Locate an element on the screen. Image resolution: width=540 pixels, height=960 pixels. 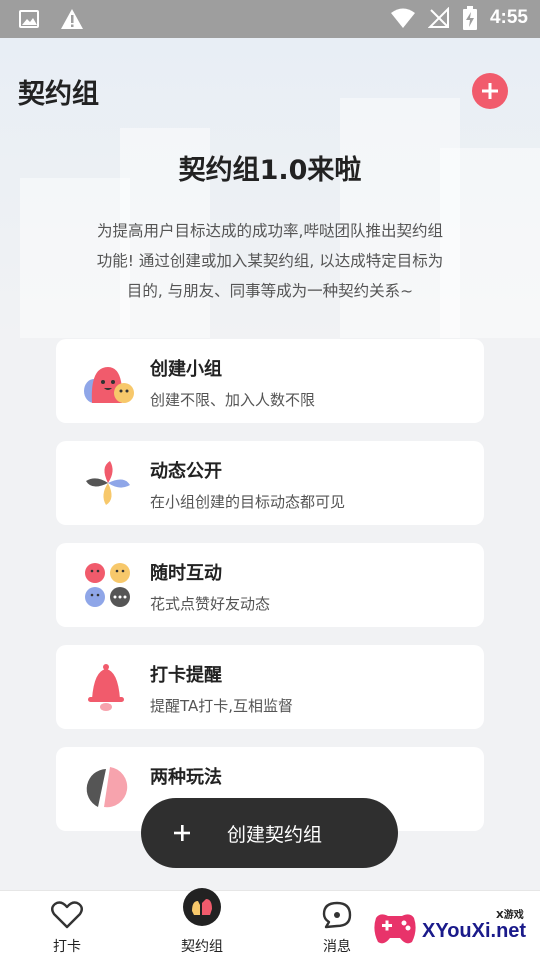
tab-checkin: 打卡 is located at coordinates (67, 925).